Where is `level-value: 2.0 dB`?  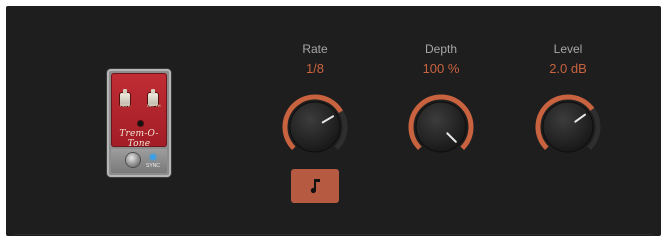
level-value: 2.0 dB is located at coordinates (568, 68).